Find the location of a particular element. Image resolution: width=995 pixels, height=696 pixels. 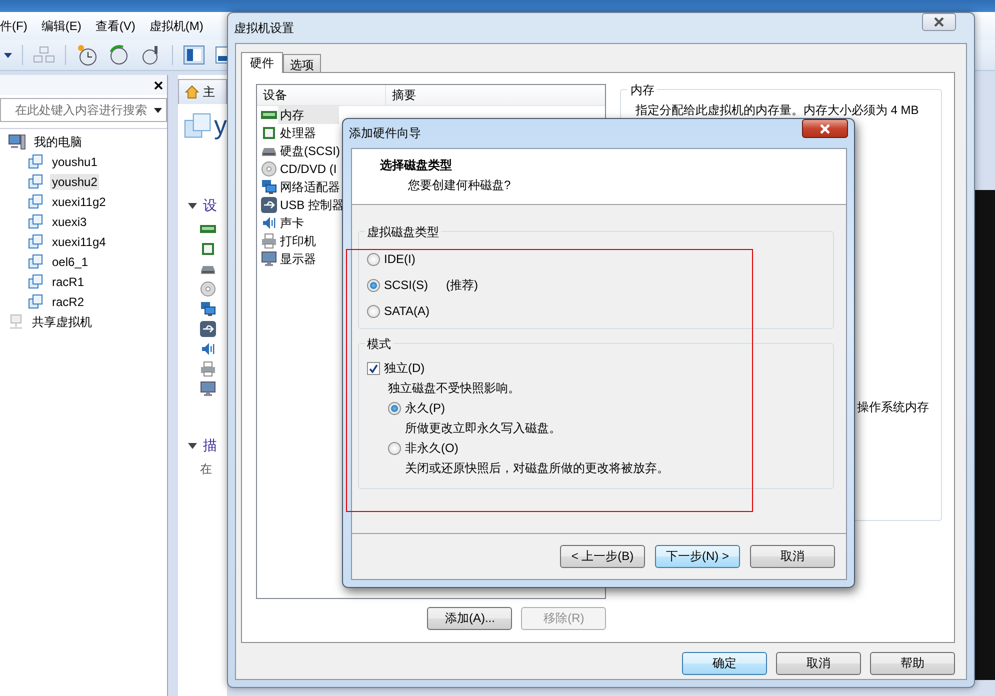

device-row: 显示器 is located at coordinates (298, 259).